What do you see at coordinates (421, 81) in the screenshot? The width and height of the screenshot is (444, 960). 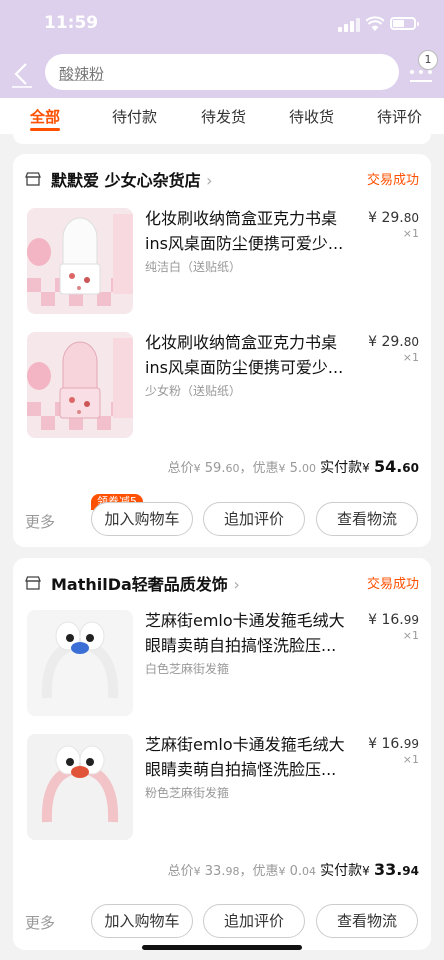 I see `more-underline` at bounding box center [421, 81].